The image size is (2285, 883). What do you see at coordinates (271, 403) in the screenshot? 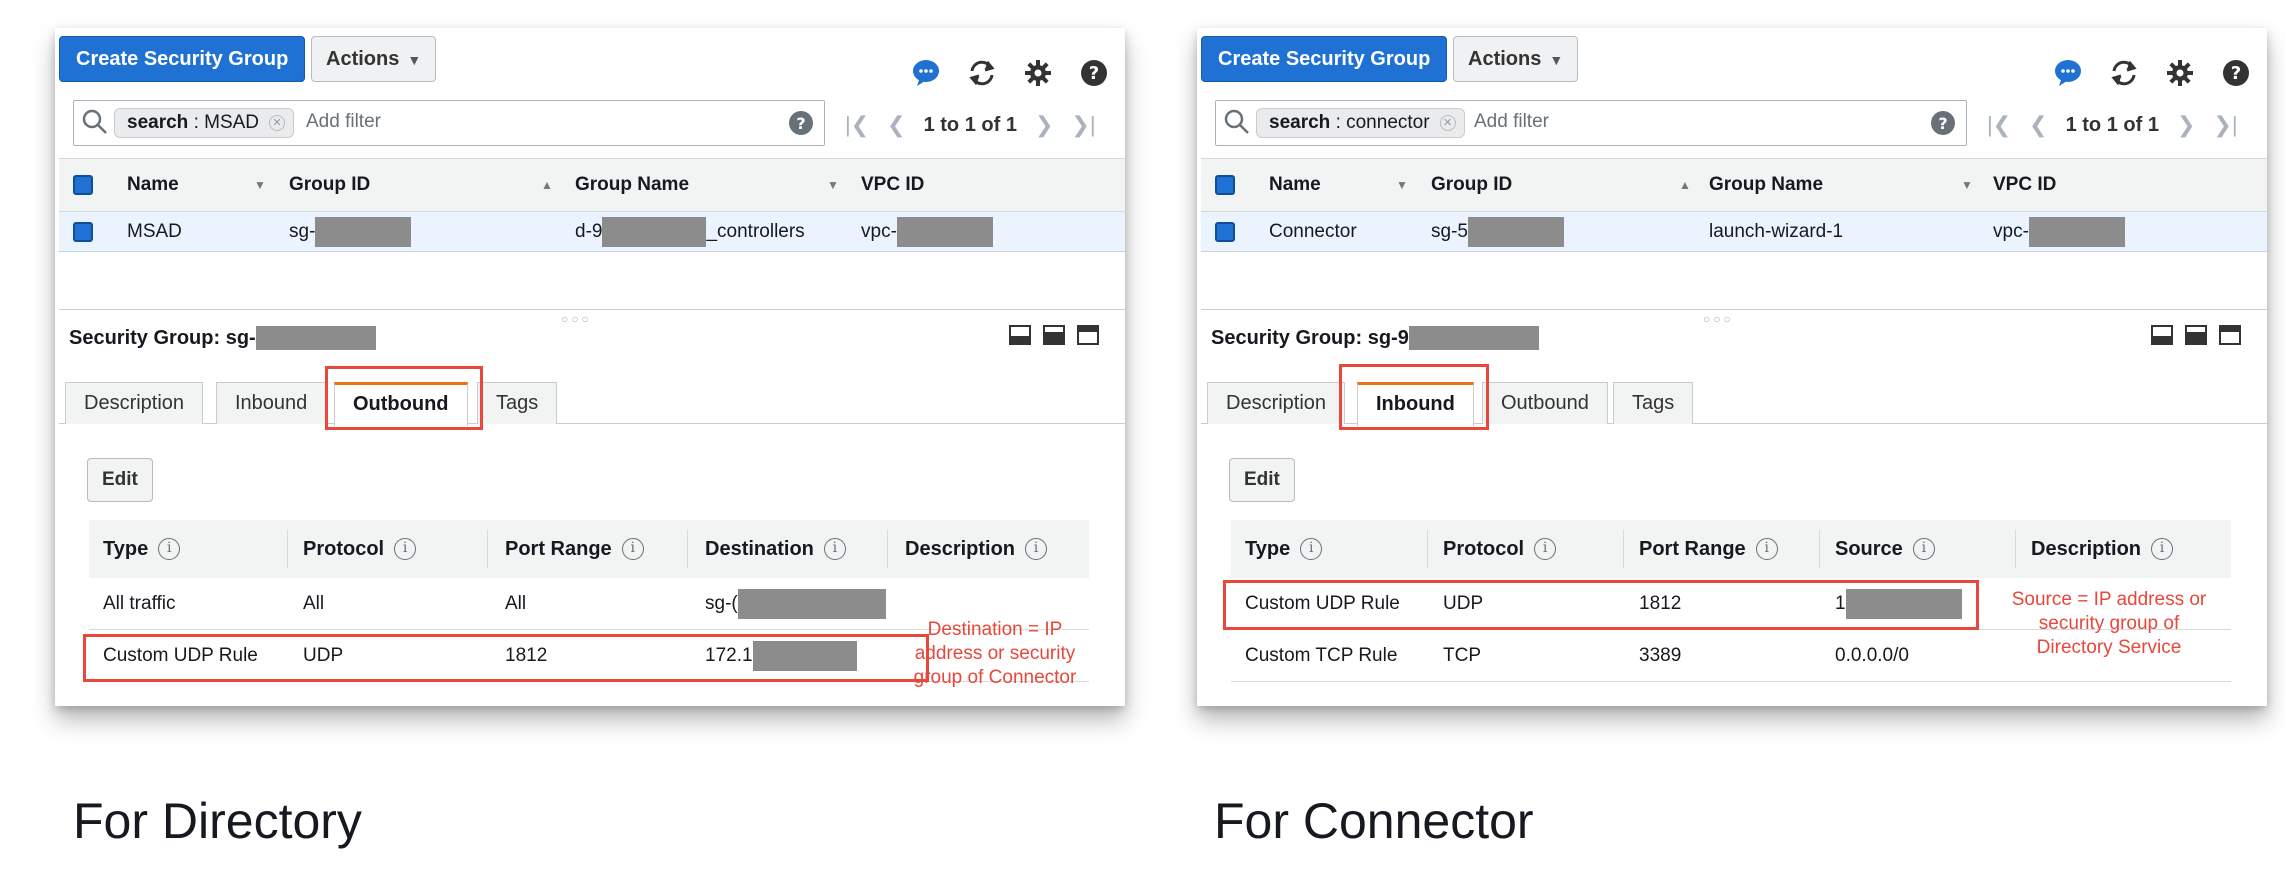
I see `tab-inbound: Inbound` at bounding box center [271, 403].